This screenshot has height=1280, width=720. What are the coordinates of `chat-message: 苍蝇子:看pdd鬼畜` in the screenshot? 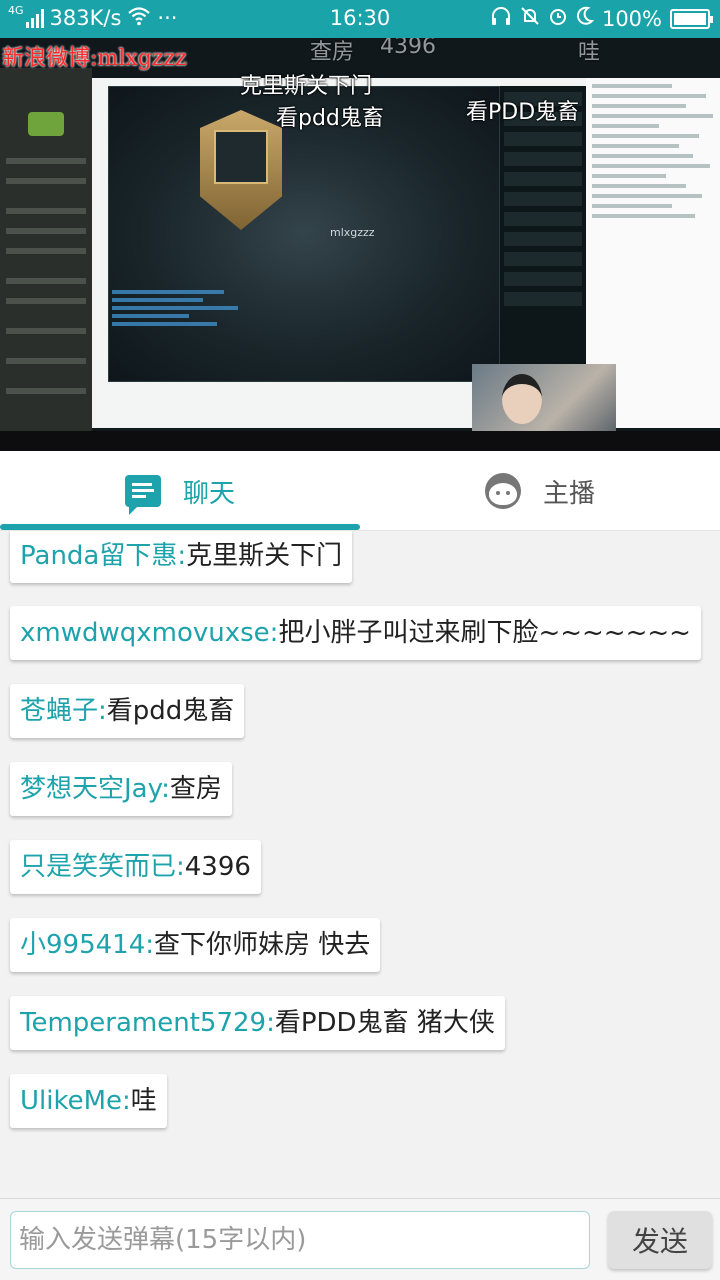 It's located at (127, 711).